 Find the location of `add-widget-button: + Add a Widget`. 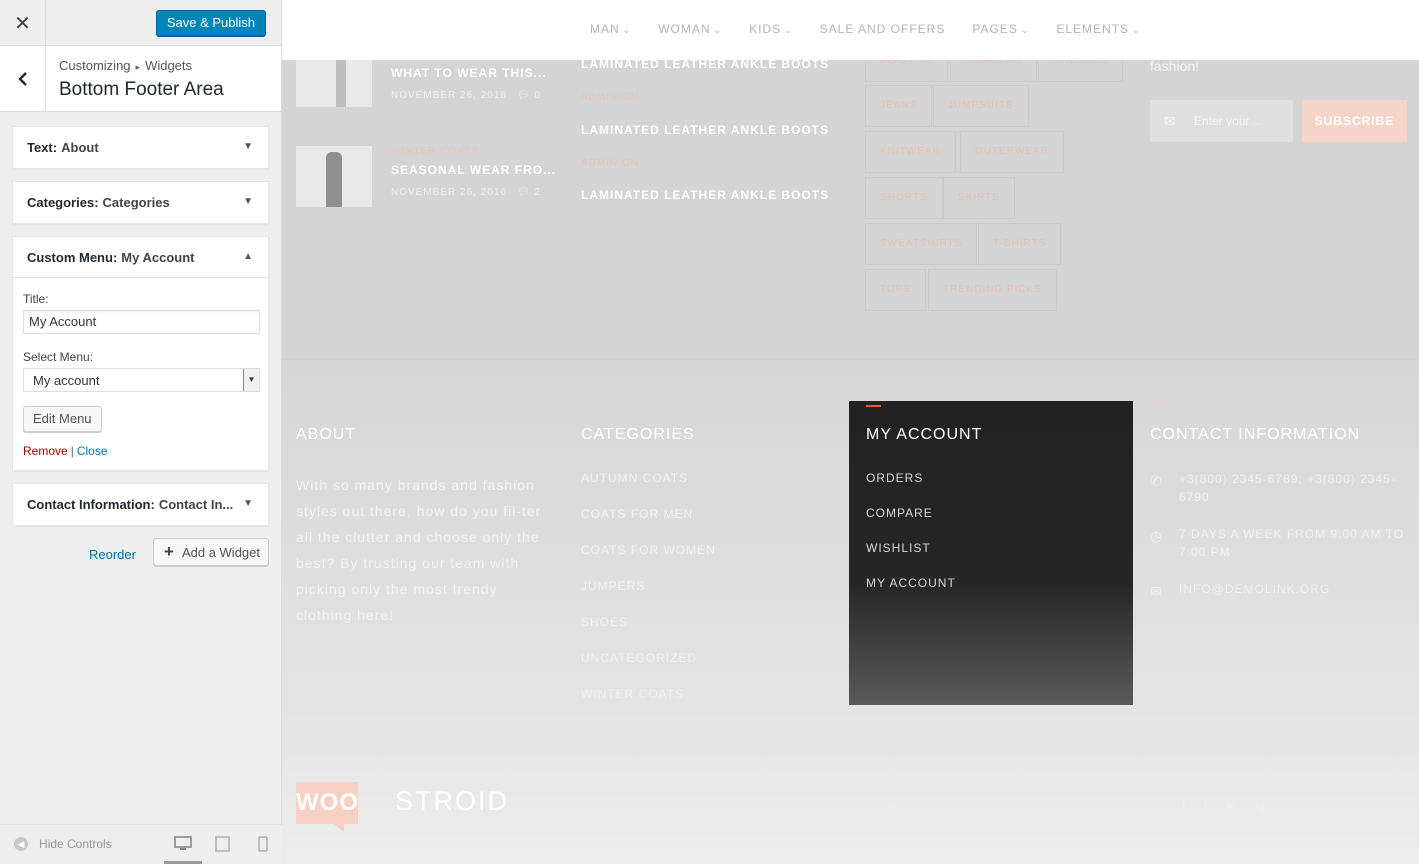

add-widget-button: + Add a Widget is located at coordinates (211, 552).